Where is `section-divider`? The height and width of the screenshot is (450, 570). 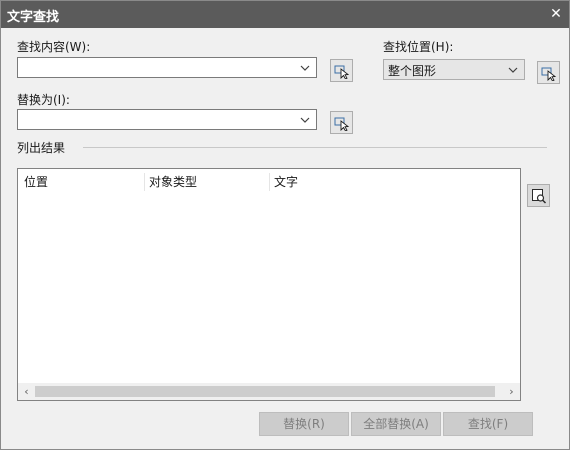 section-divider is located at coordinates (315, 147).